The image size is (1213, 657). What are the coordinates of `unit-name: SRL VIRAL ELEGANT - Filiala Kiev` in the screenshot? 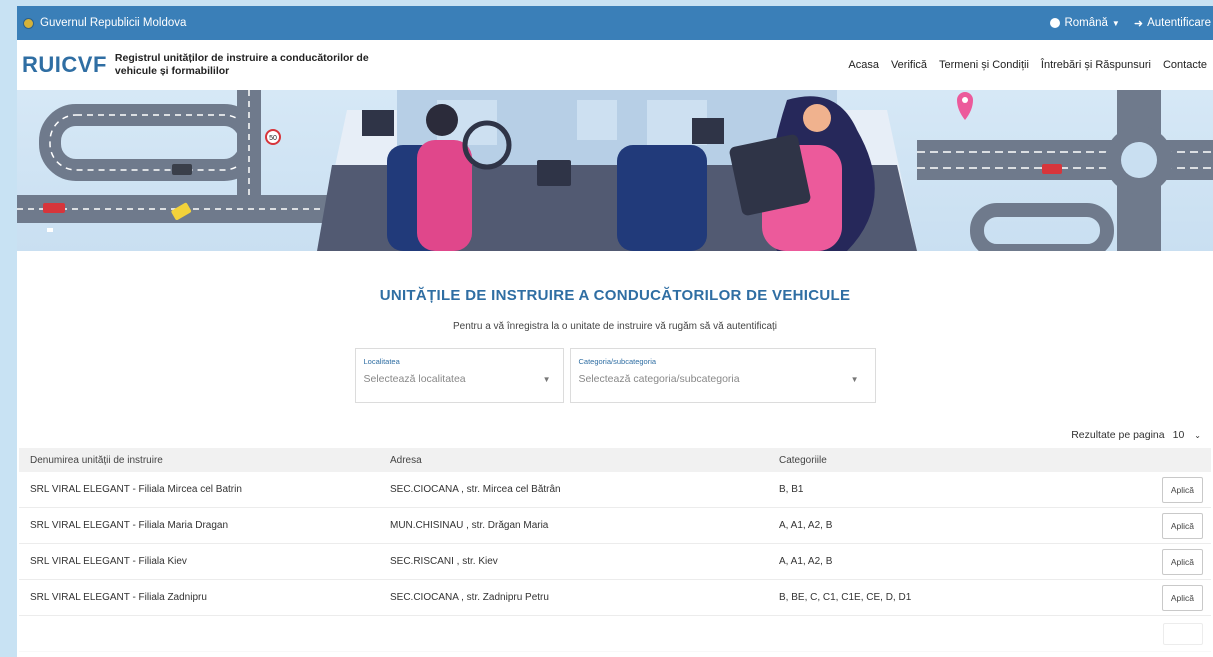 It's located at (108, 561).